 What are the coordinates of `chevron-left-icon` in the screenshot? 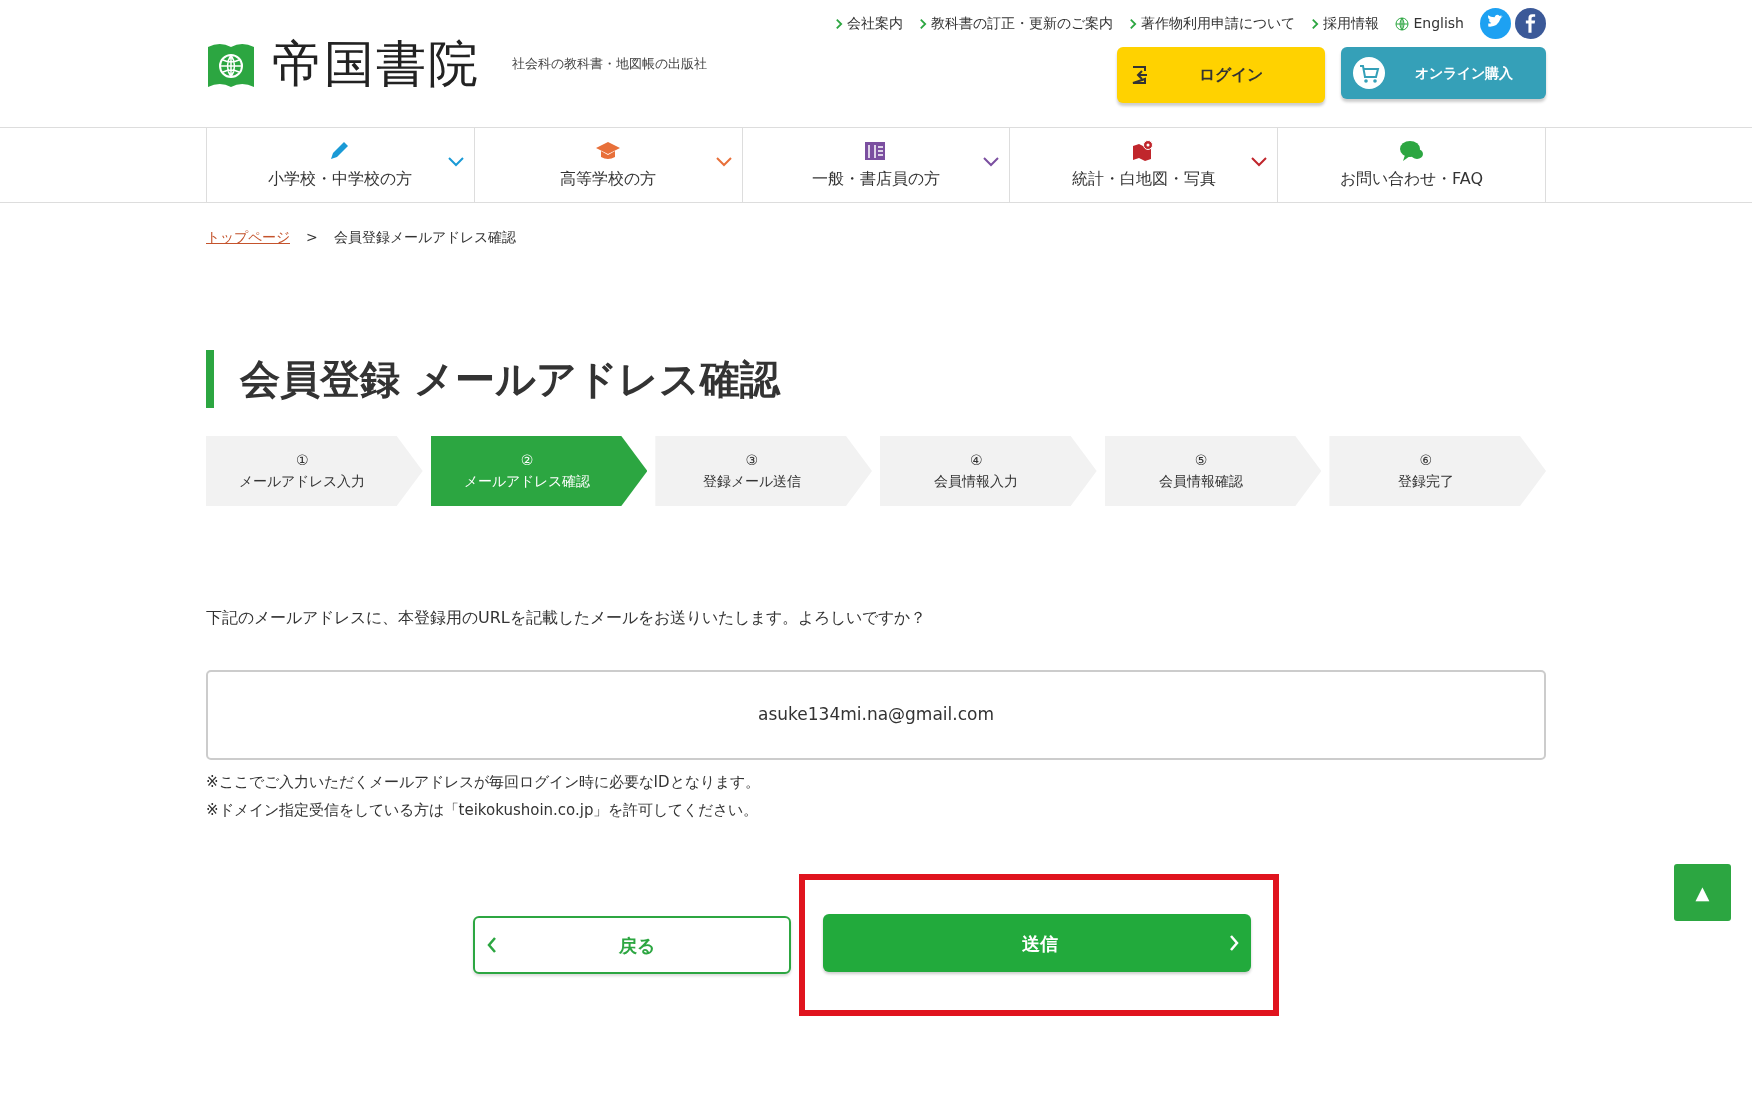 It's located at (492, 945).